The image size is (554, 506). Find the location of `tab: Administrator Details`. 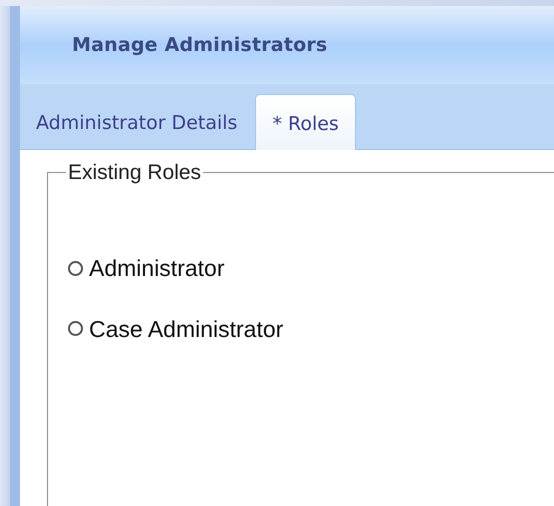

tab: Administrator Details is located at coordinates (137, 123).